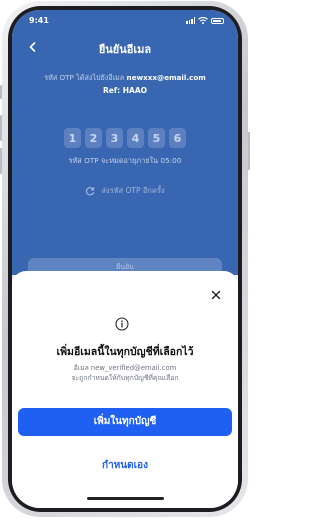 The image size is (320, 519). What do you see at coordinates (125, 22) in the screenshot?
I see `status-bar: 9:41` at bounding box center [125, 22].